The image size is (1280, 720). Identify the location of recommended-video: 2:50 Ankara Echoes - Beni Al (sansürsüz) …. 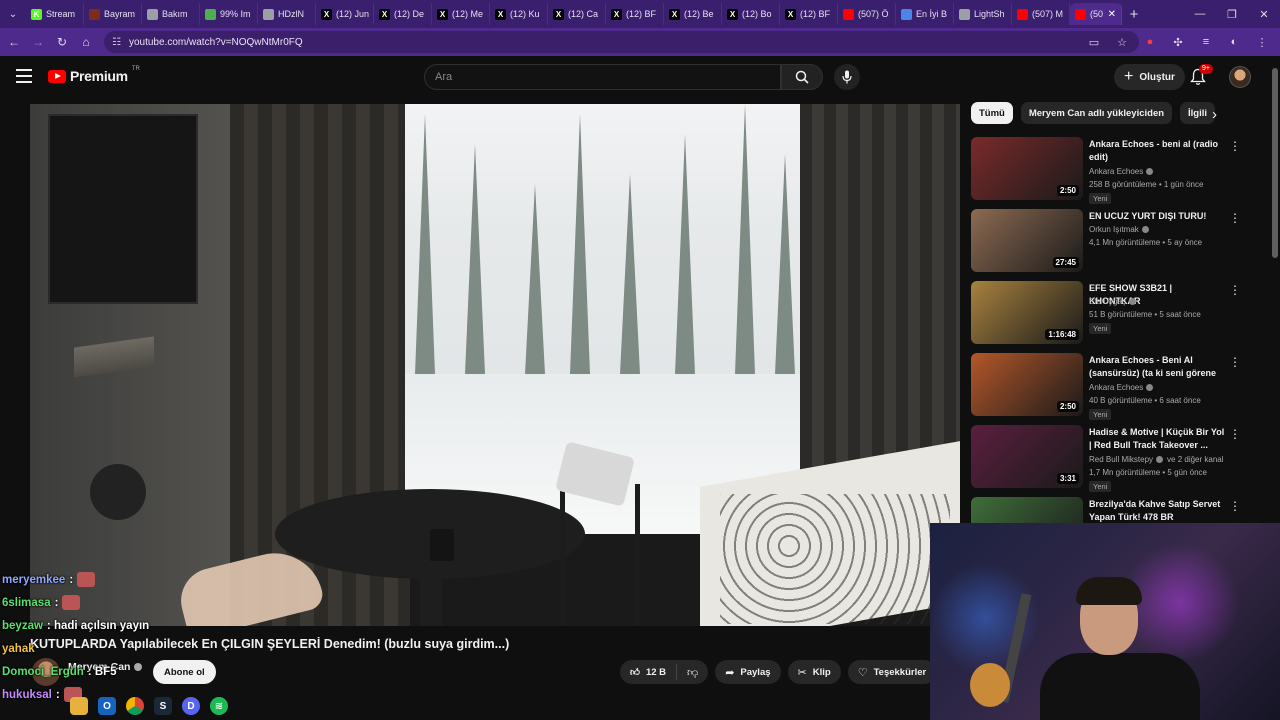
(1111, 389).